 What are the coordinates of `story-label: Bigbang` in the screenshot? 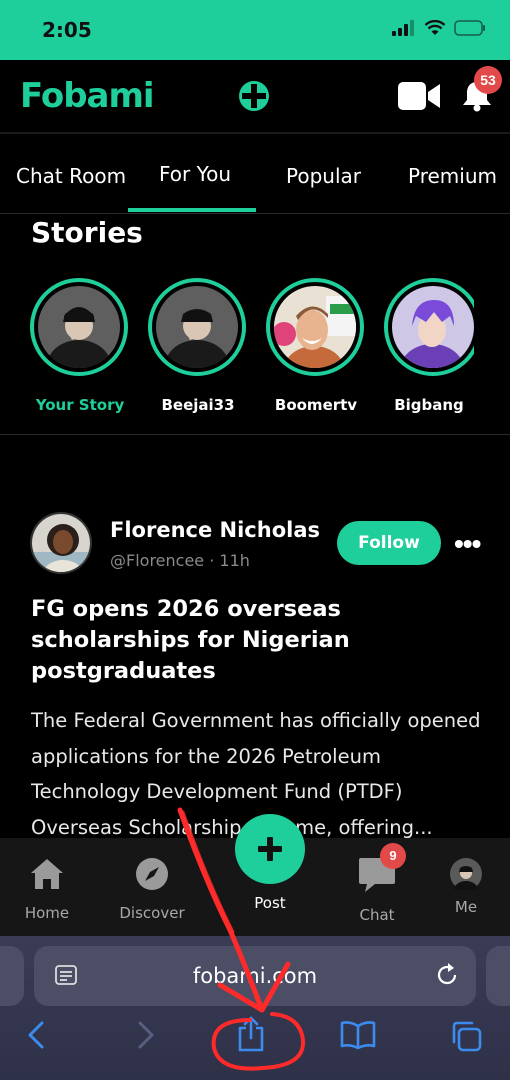 It's located at (429, 405).